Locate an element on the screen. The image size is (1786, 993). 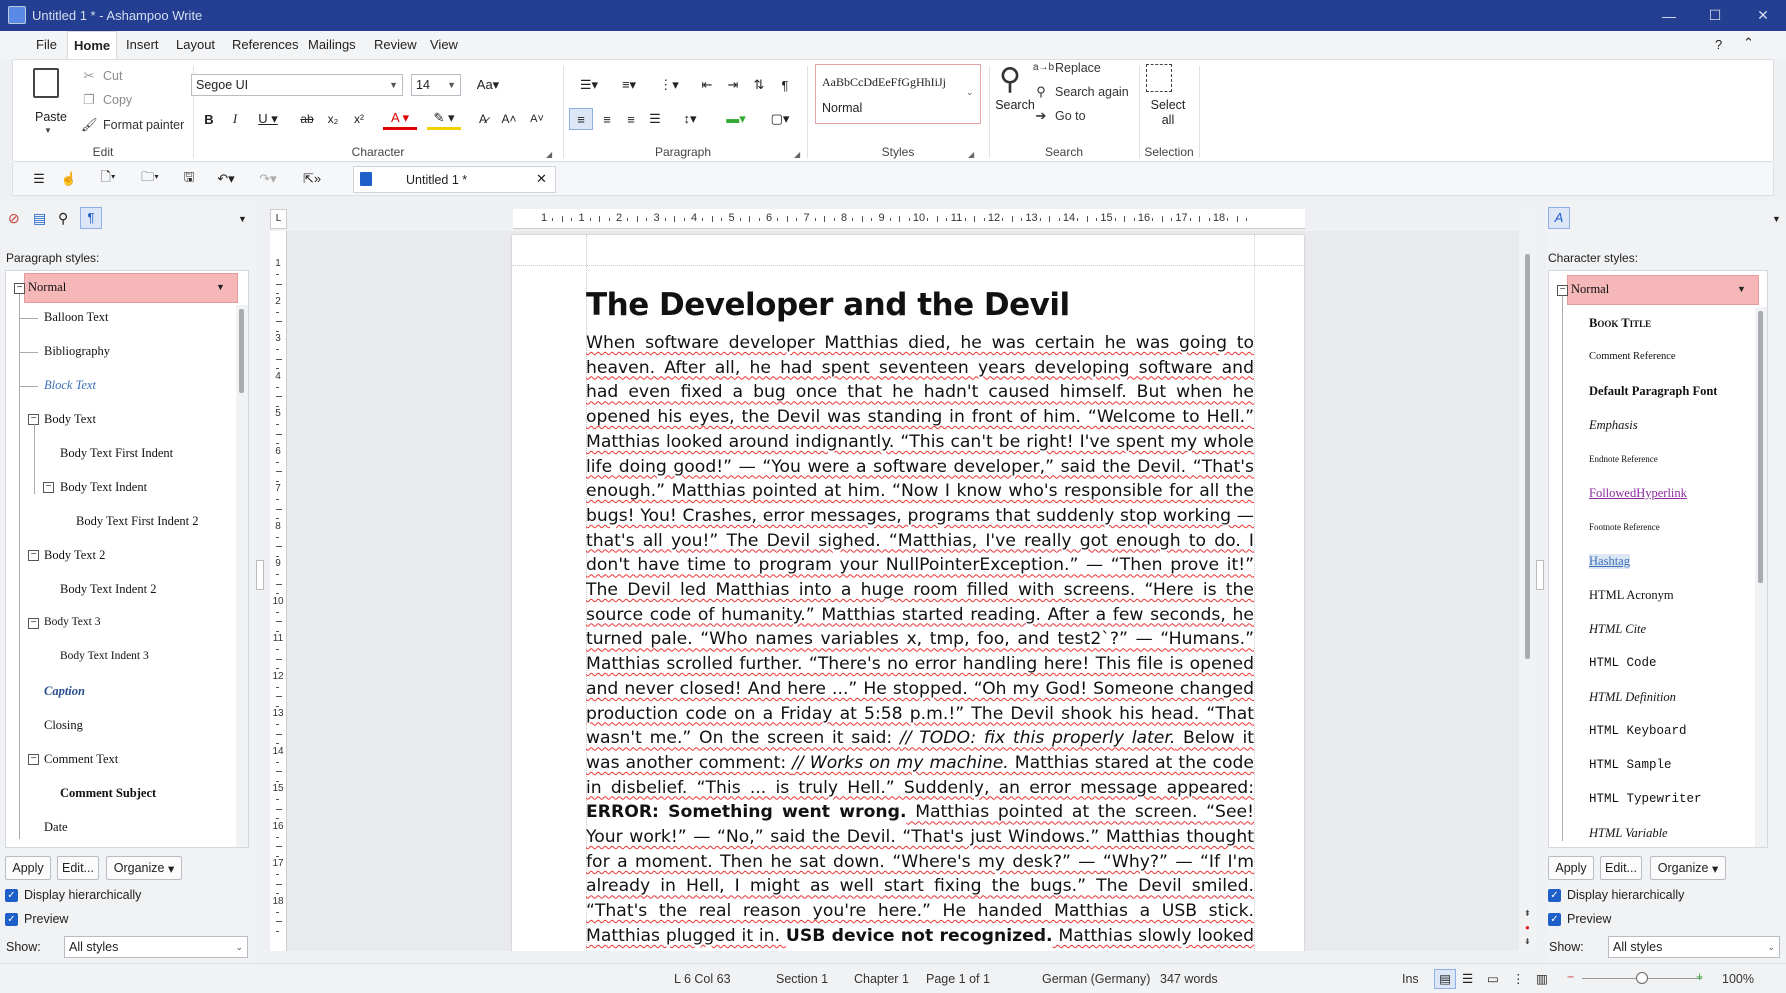
zoom-slider is located at coordinates (1642, 978).